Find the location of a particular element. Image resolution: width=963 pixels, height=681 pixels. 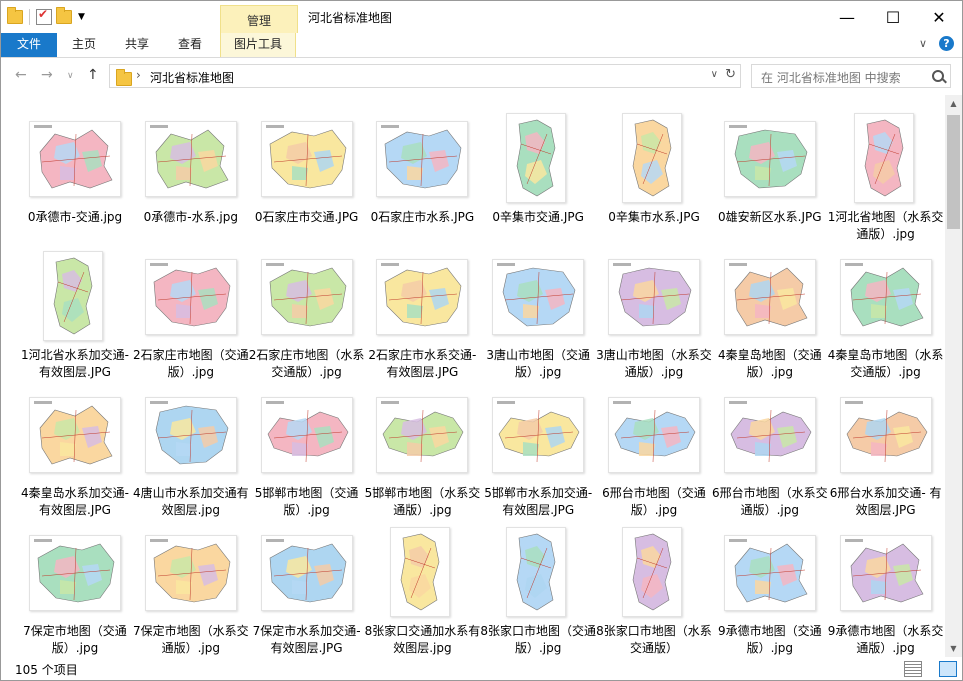

refresh-icon: ↻ is located at coordinates (730, 74).